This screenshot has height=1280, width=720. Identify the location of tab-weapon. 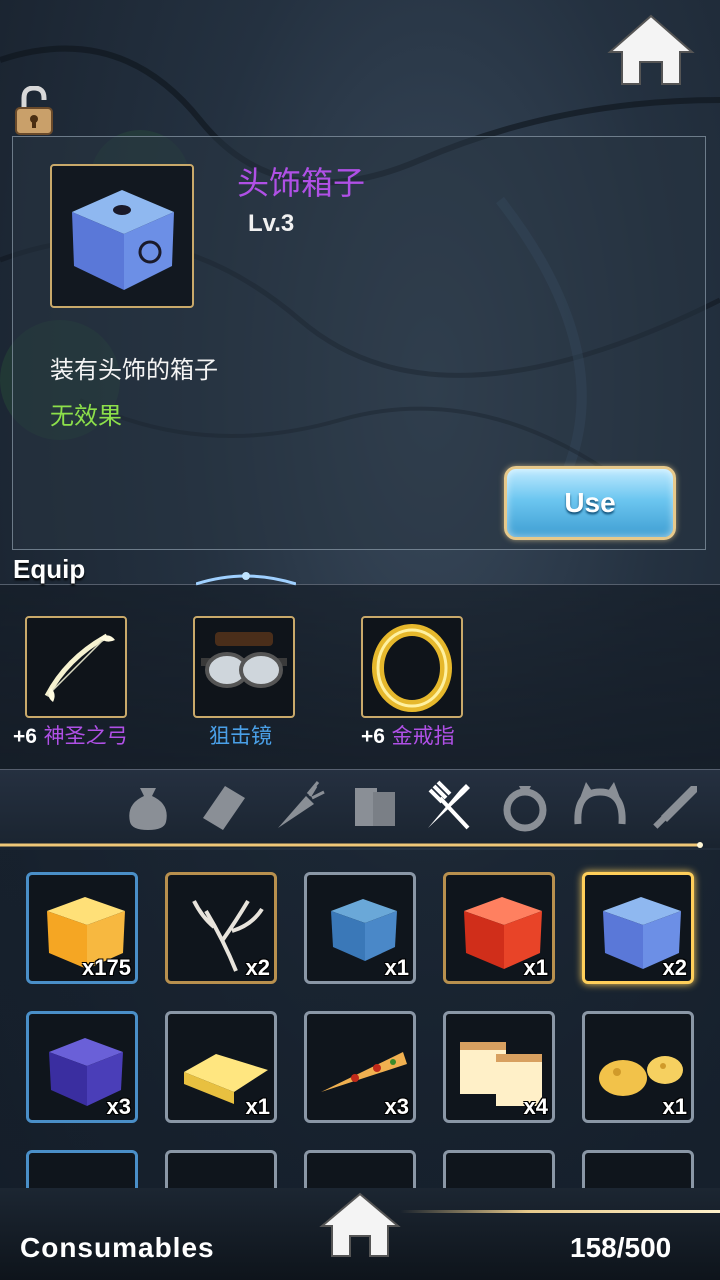
(675, 806).